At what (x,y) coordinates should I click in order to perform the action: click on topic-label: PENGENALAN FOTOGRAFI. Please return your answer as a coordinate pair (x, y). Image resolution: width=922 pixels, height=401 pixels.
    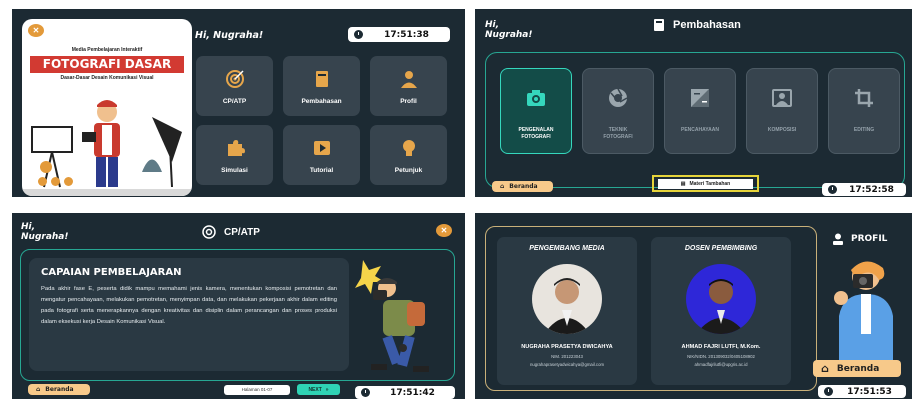
    Looking at the image, I should click on (536, 134).